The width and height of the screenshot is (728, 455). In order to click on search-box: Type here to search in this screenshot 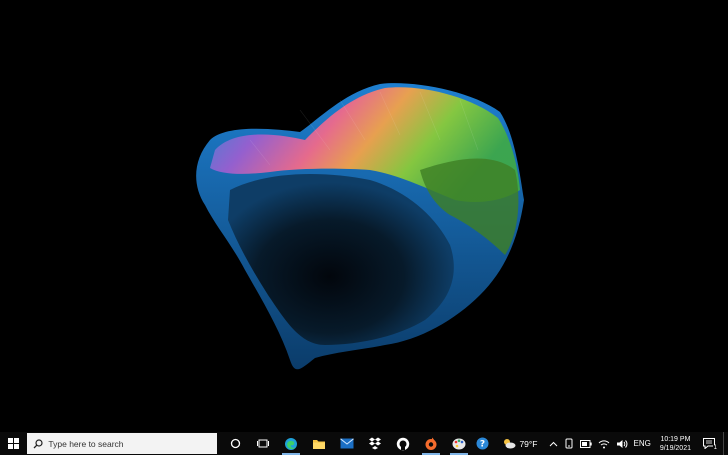, I will do `click(122, 443)`.